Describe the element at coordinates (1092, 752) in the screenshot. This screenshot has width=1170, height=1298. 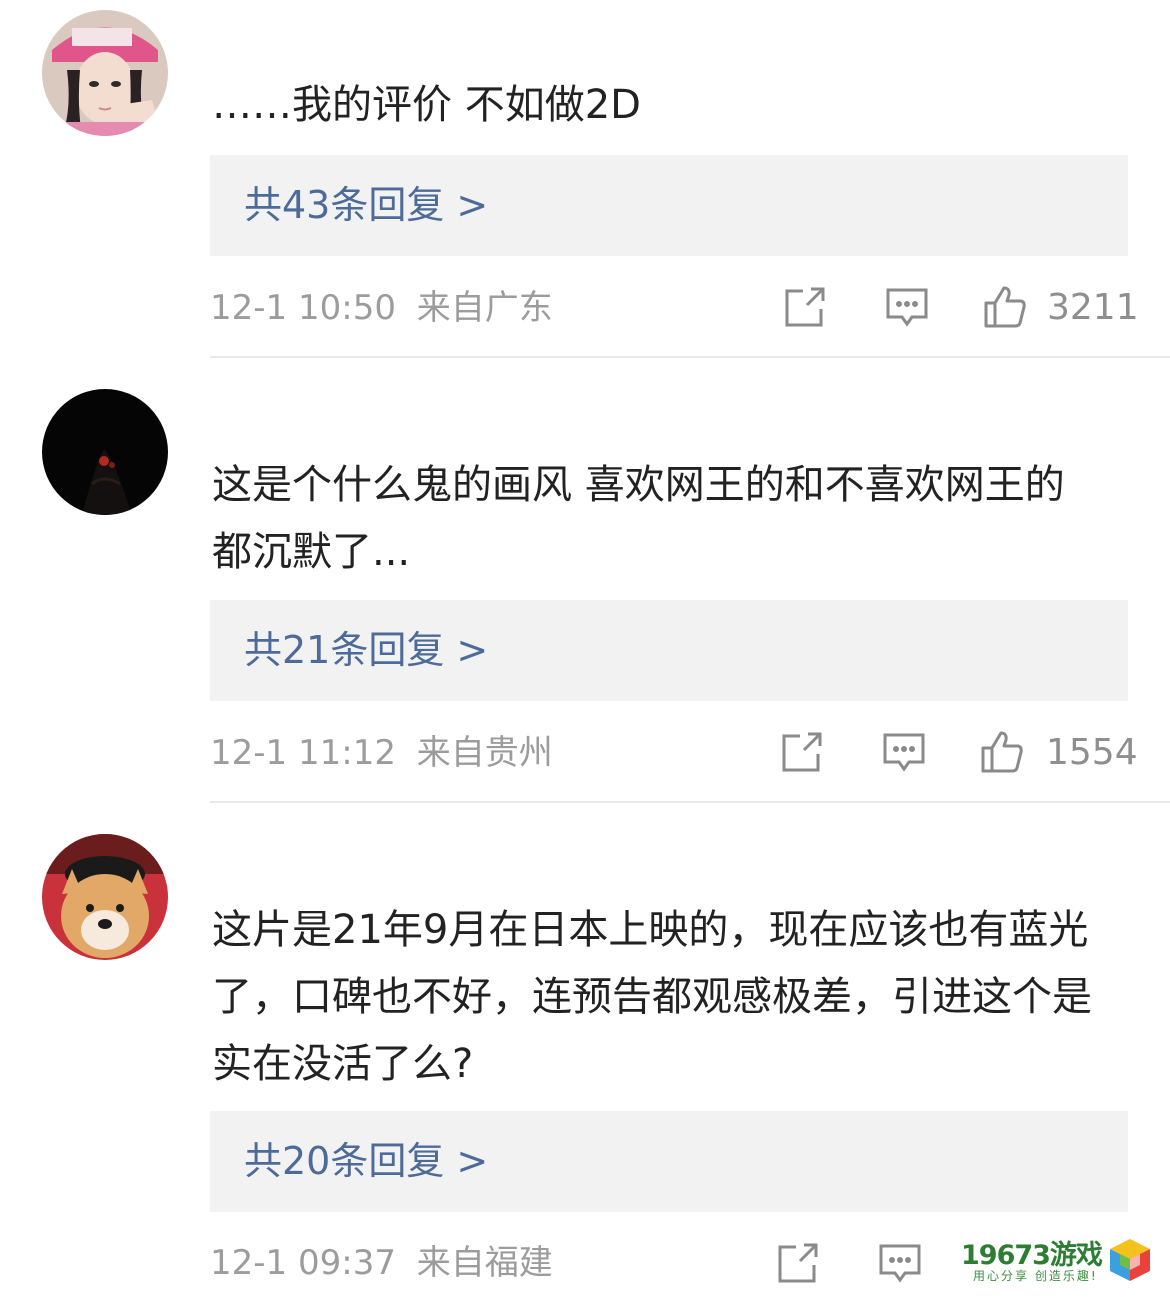
I see `like-count: 1554` at that location.